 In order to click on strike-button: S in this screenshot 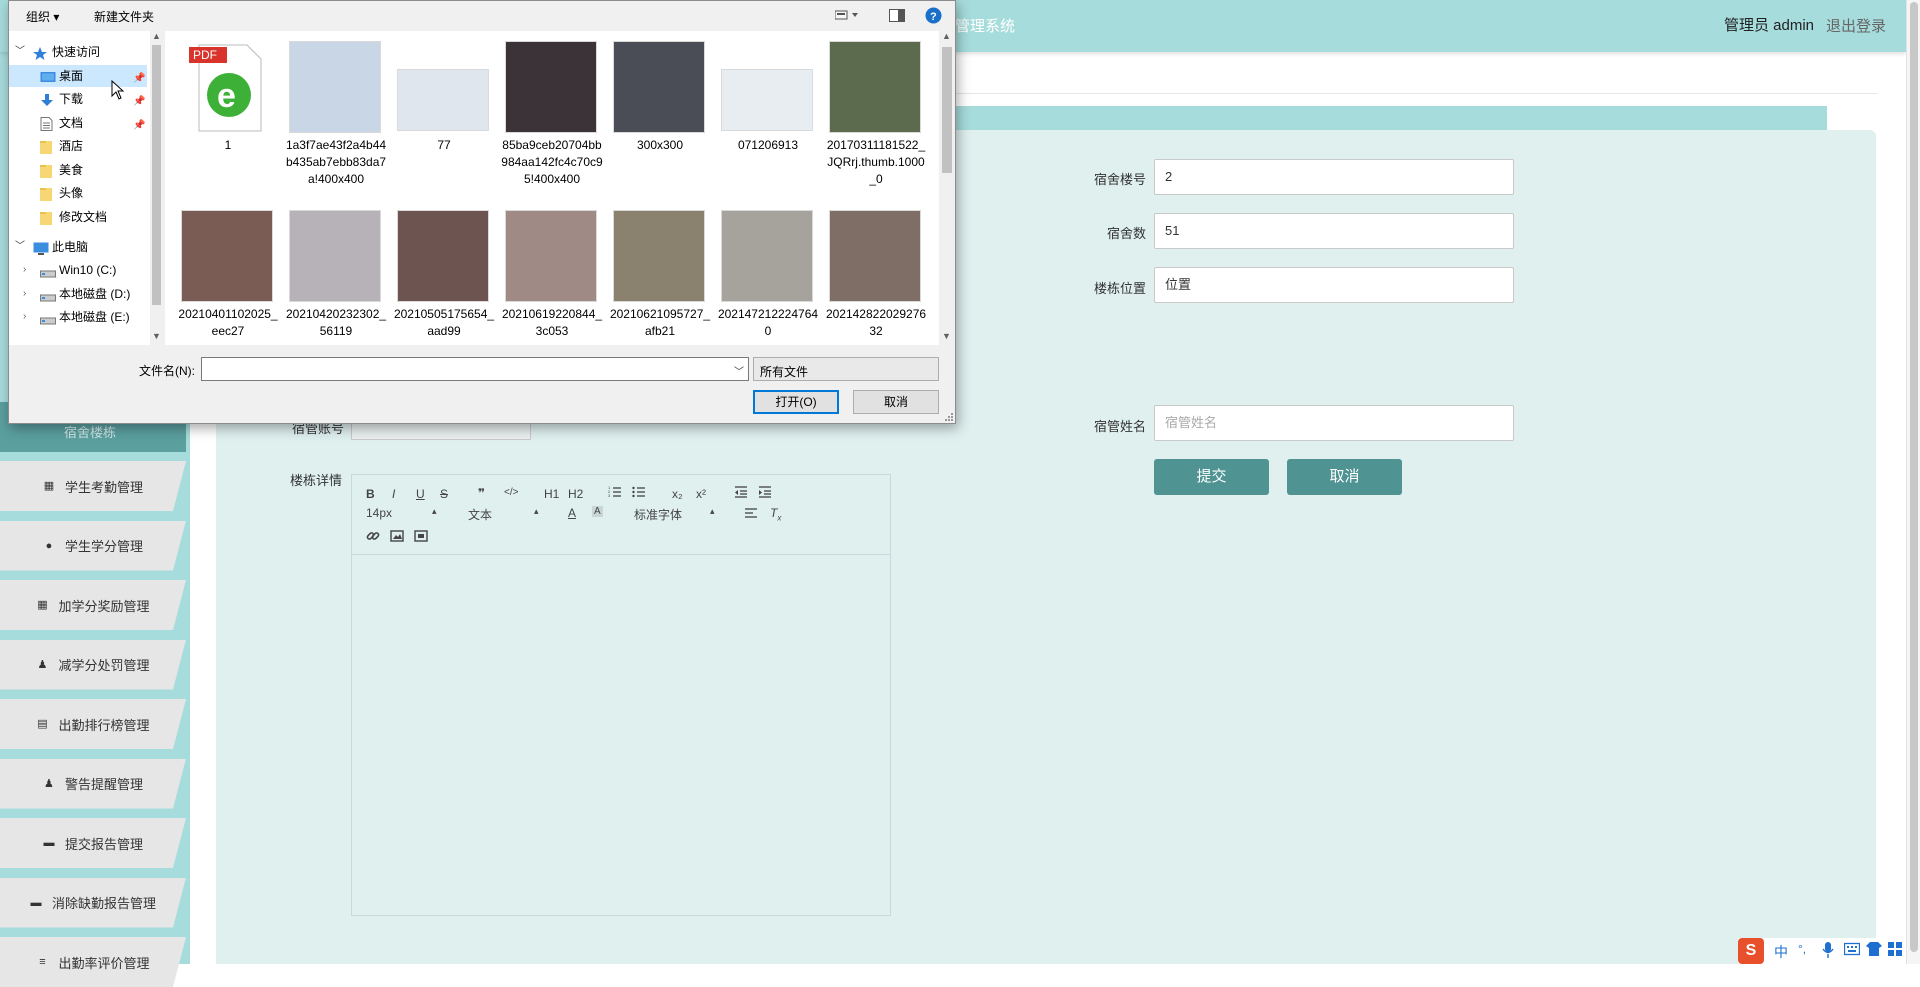, I will do `click(444, 494)`.